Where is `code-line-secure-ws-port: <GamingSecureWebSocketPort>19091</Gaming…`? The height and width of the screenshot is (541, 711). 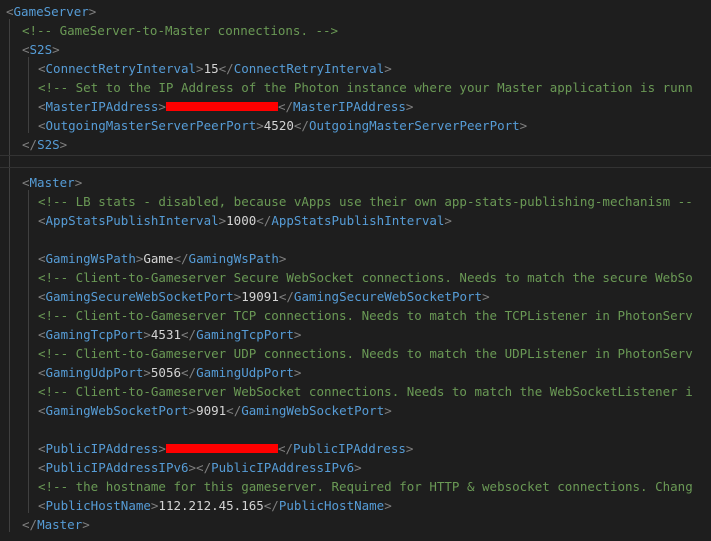 code-line-secure-ws-port: <GamingSecureWebSocketPort>19091</Gaming… is located at coordinates (264, 296).